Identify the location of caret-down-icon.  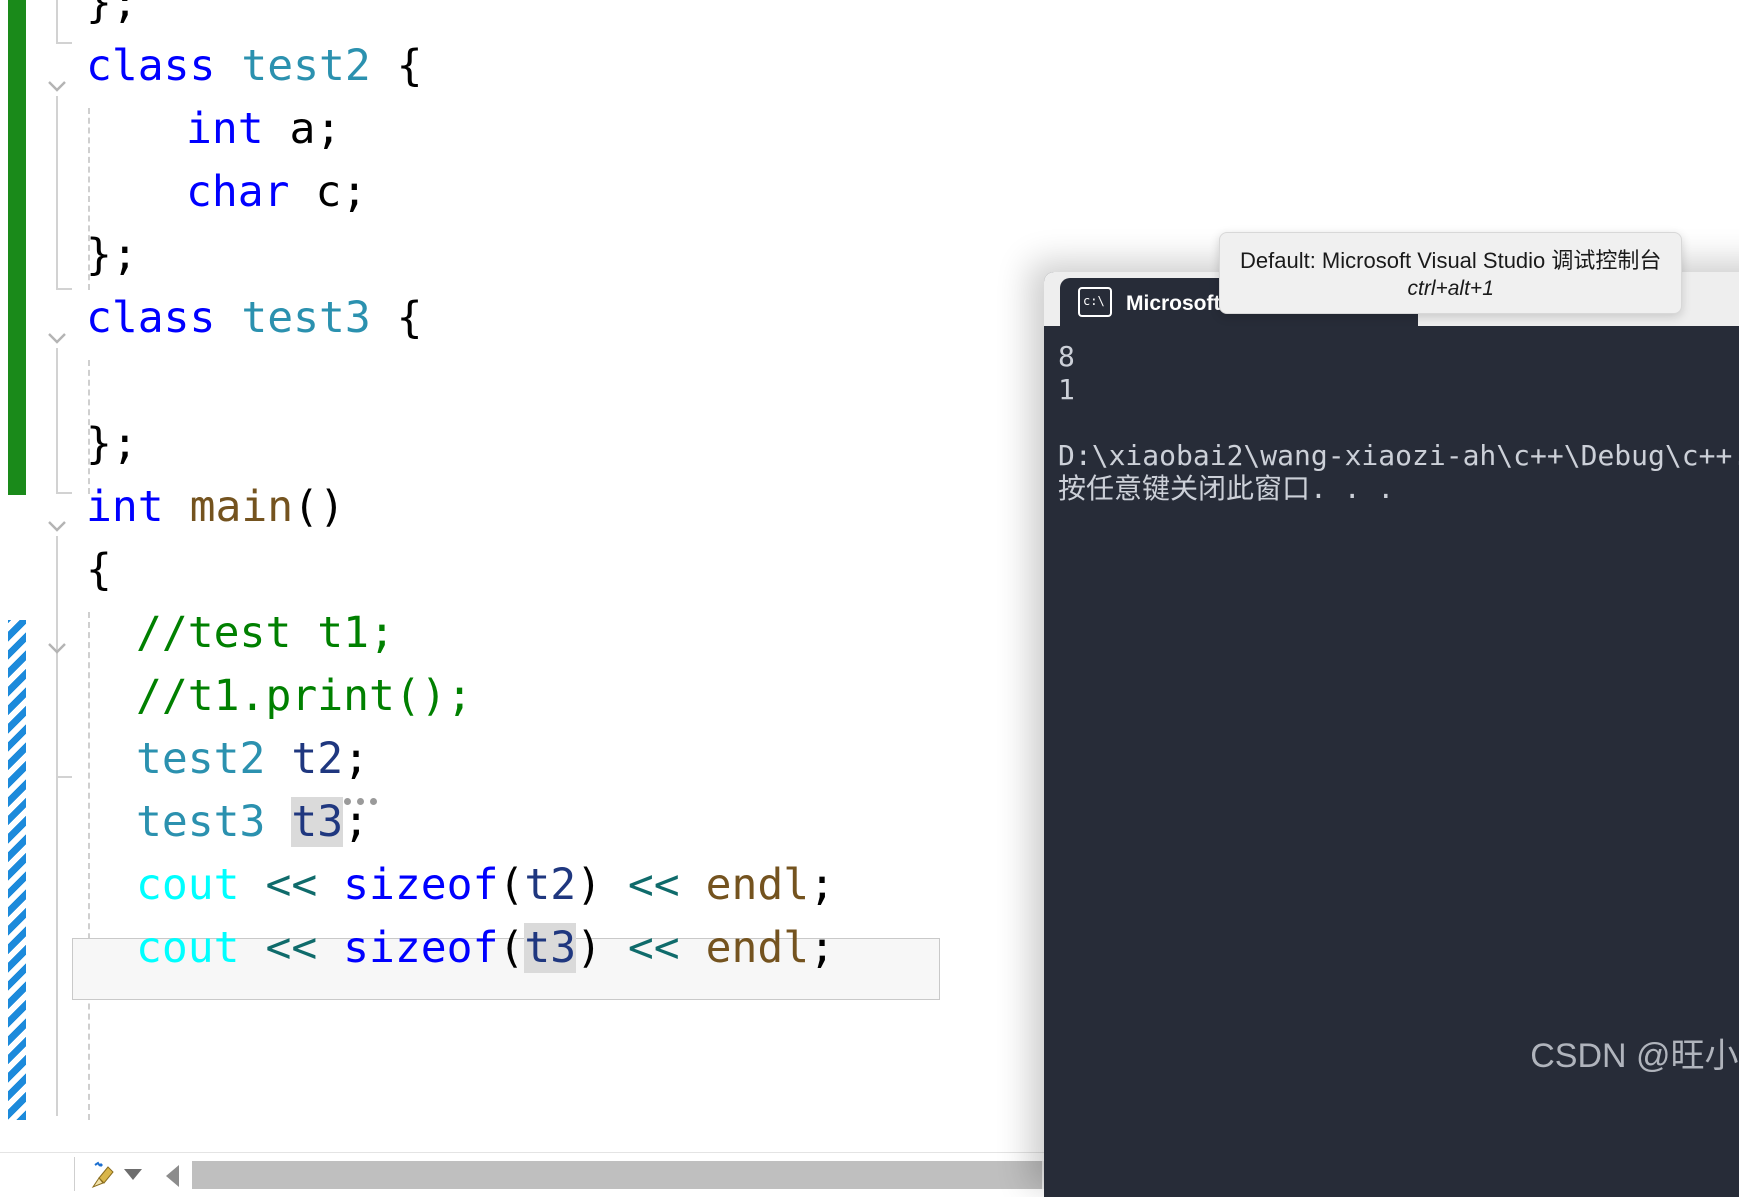
(133, 1174).